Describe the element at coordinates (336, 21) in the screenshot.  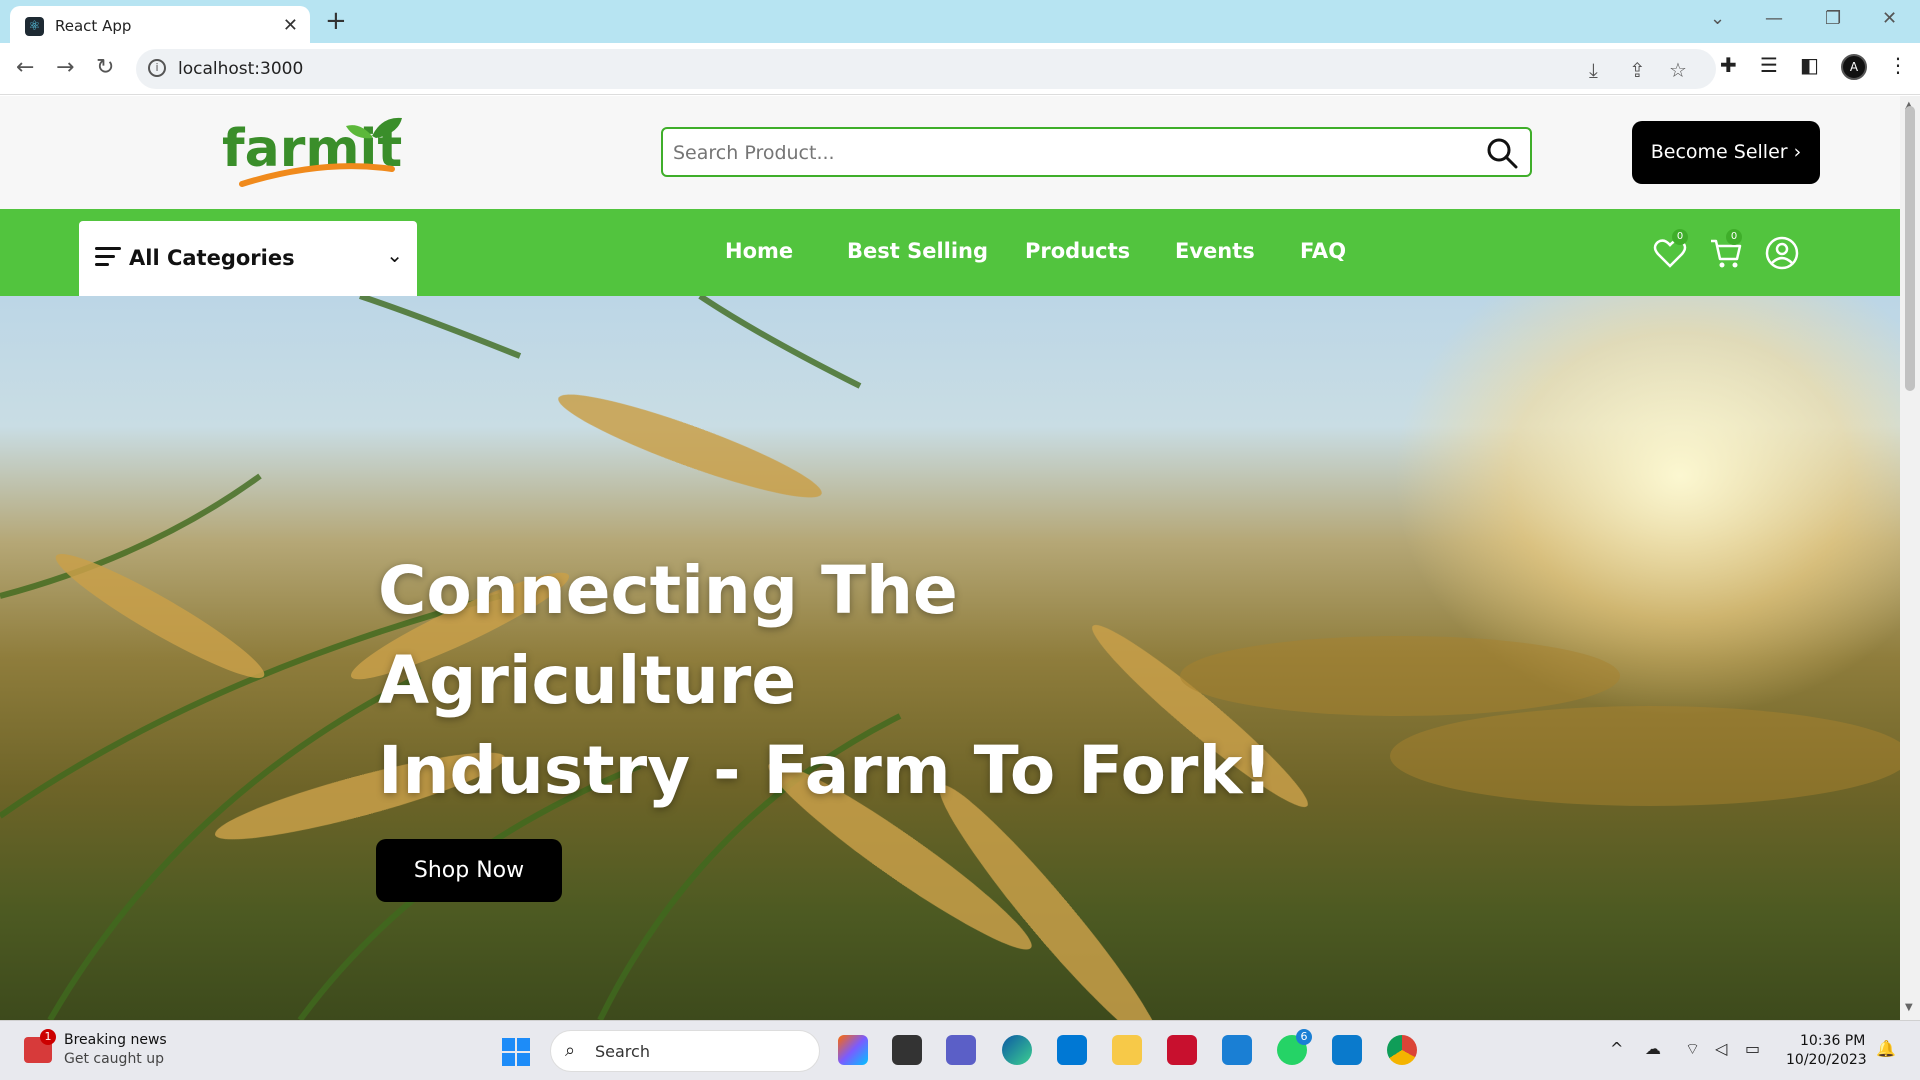
I see `new-tab-icon: +` at that location.